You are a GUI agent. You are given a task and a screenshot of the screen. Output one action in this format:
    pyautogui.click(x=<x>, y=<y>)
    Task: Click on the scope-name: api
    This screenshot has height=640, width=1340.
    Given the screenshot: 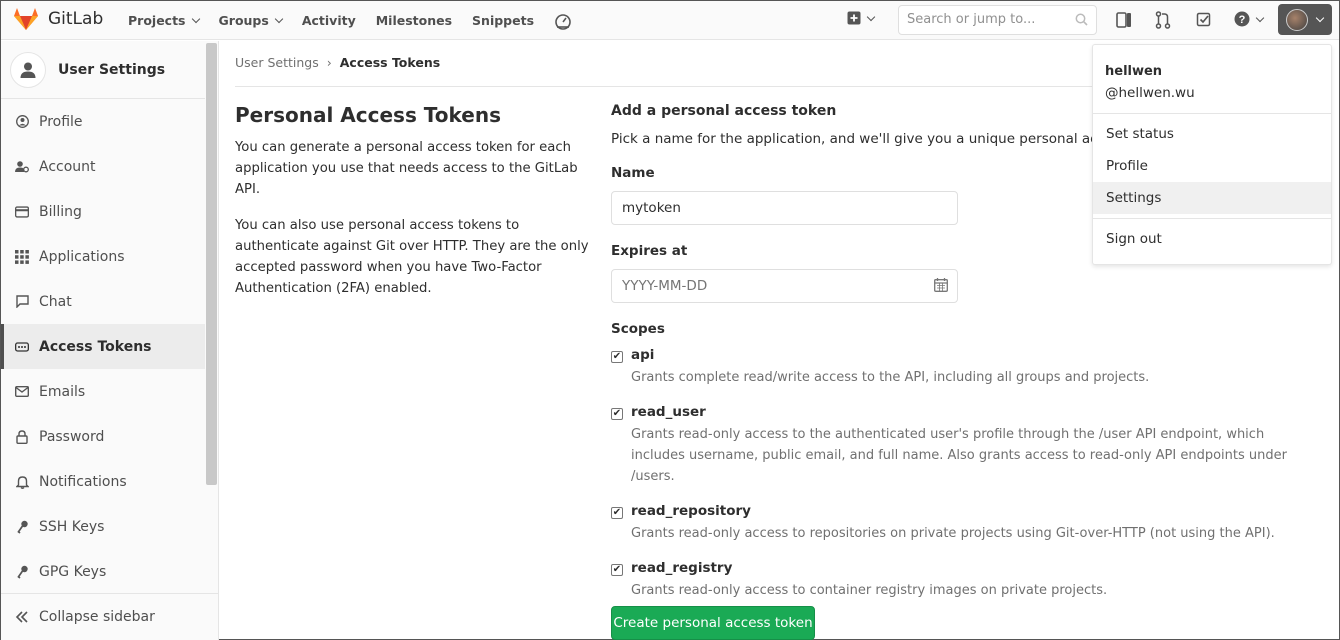 What is the action you would take?
    pyautogui.click(x=643, y=355)
    